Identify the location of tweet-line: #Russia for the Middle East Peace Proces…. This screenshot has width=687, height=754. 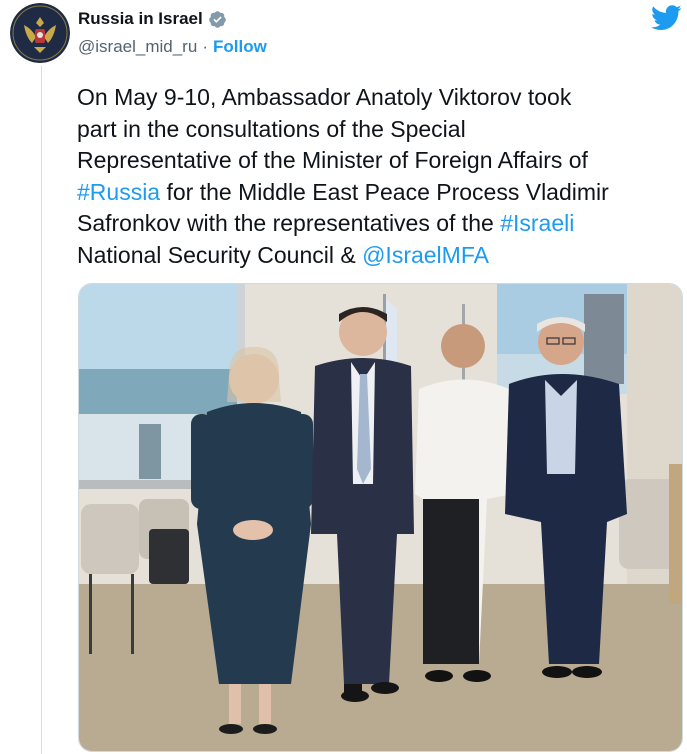
(377, 193).